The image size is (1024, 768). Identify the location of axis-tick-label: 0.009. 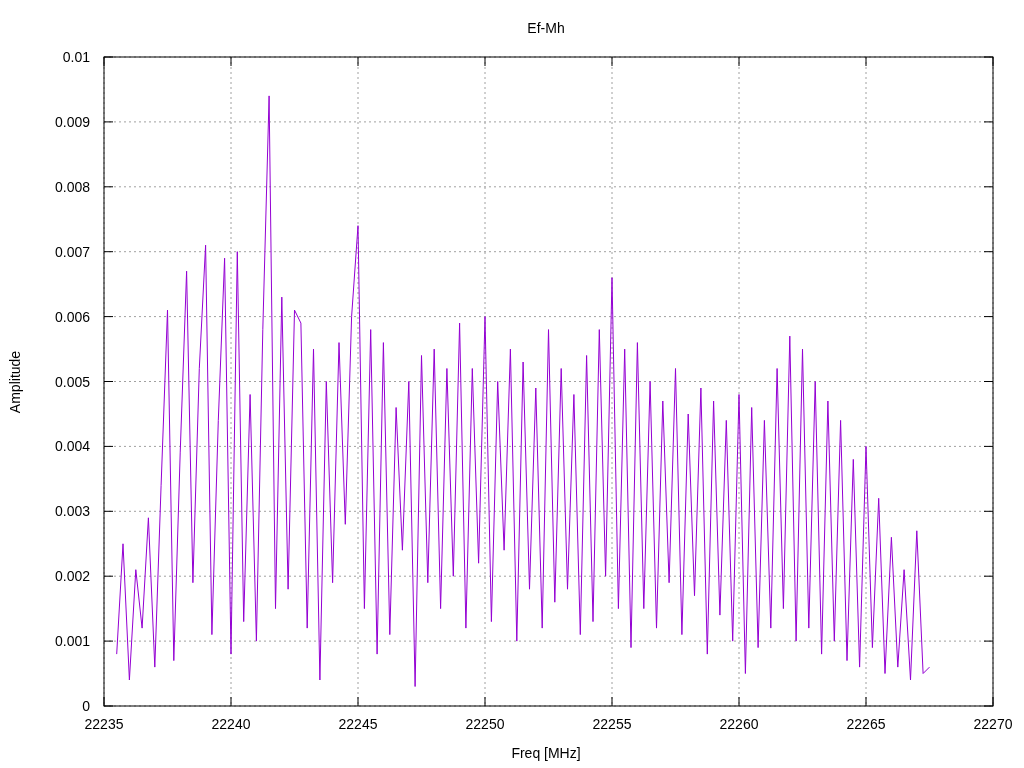
(72, 121).